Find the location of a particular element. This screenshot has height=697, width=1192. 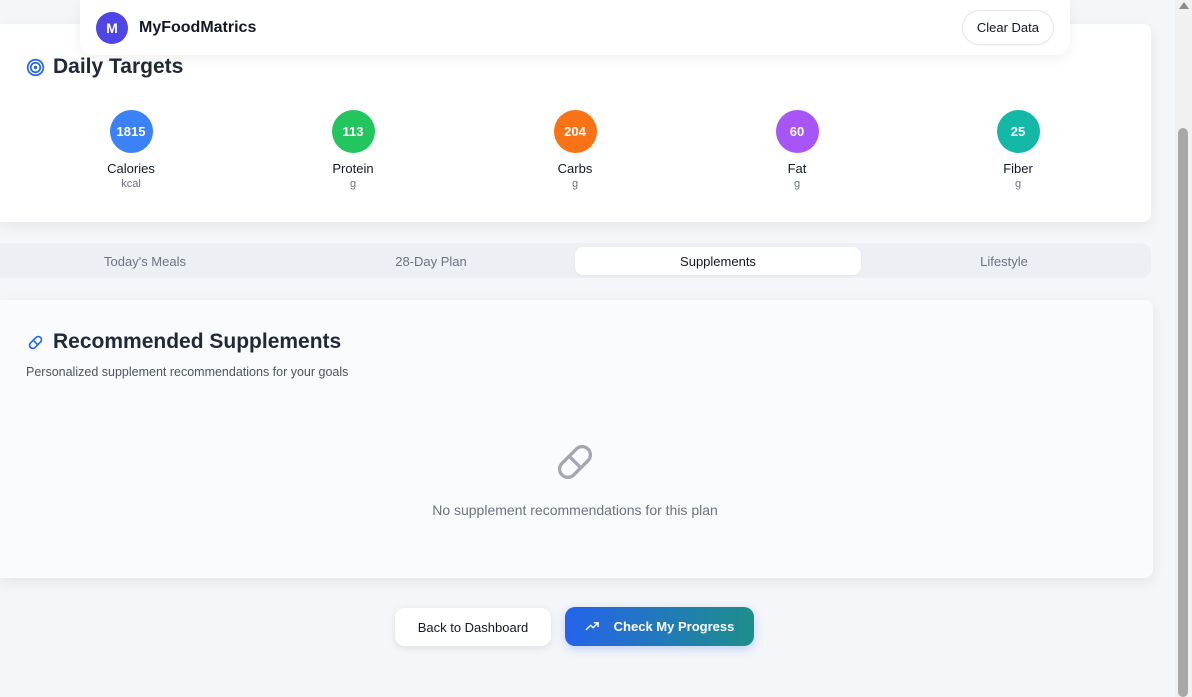

fat-unit: g is located at coordinates (797, 184).